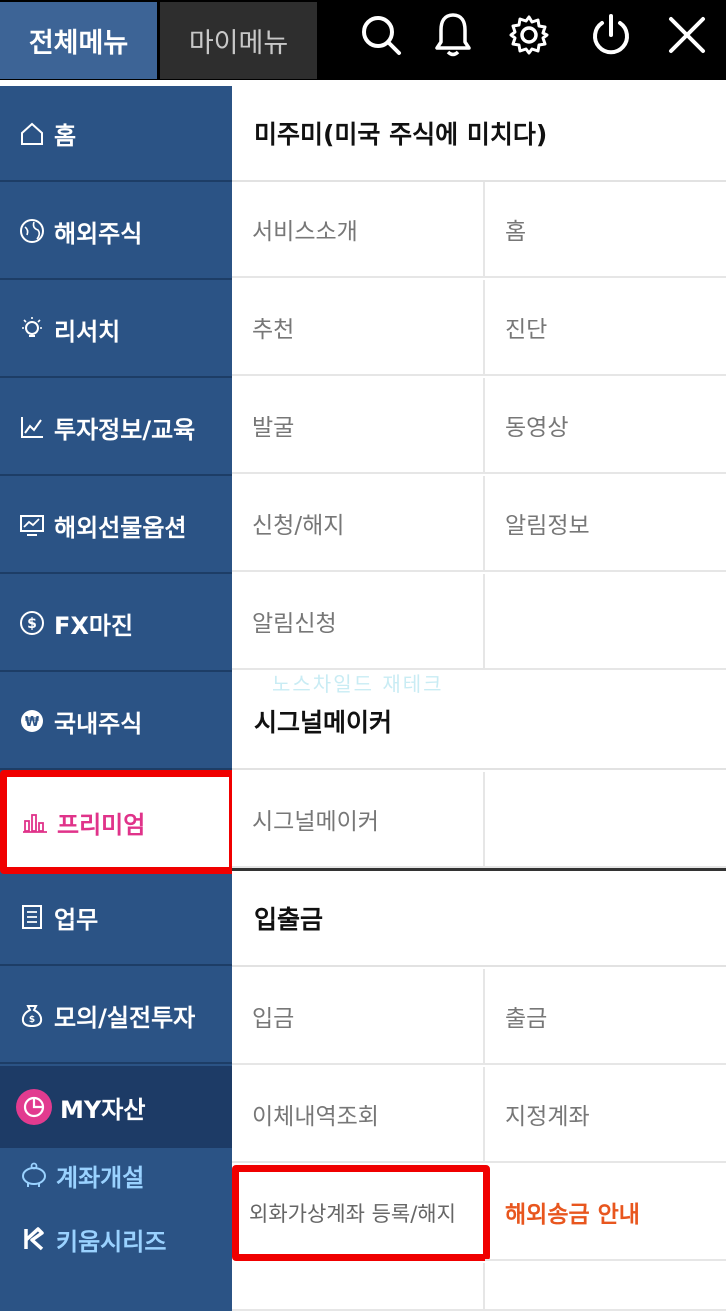 The image size is (726, 1311). I want to click on sidebar-link-kiwoom-series: 키움시리즈, so click(116, 1239).